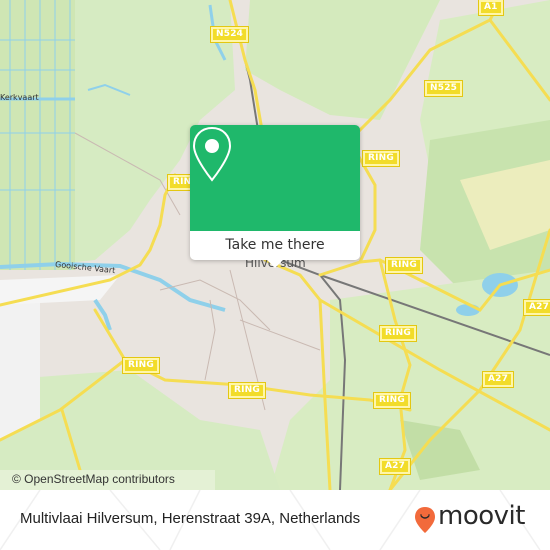  I want to click on take-me-there-button: Take me there, so click(275, 245).